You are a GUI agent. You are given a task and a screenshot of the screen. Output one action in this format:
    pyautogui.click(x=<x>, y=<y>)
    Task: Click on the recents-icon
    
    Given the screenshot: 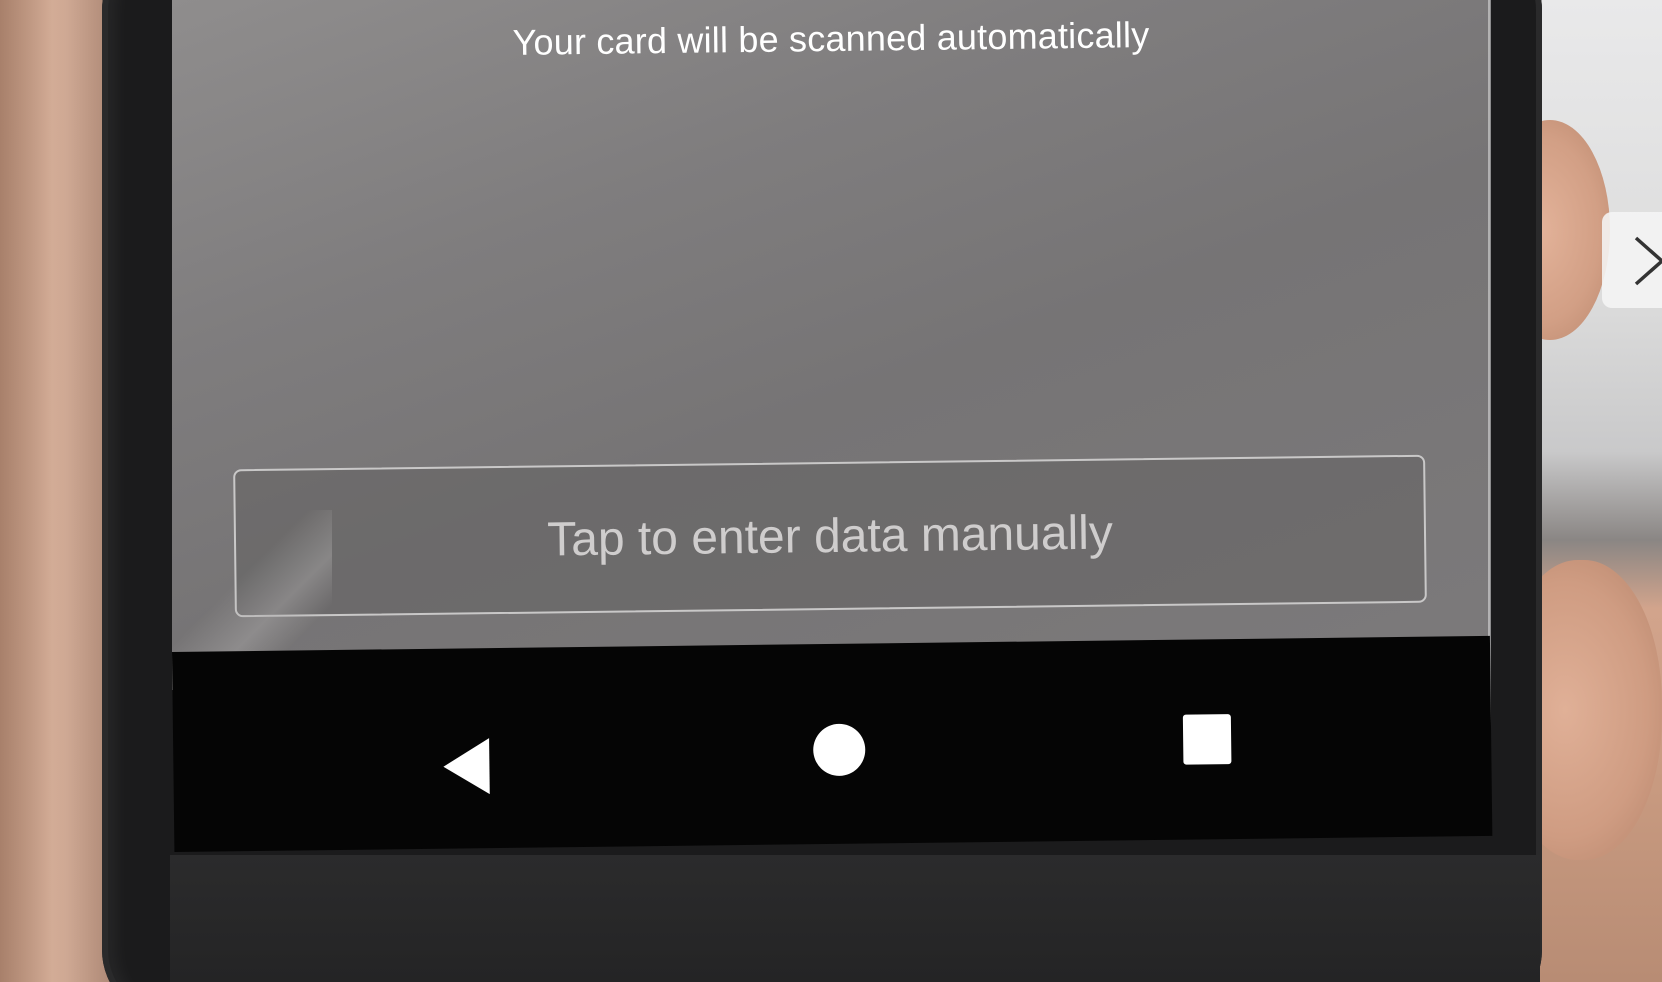 What is the action you would take?
    pyautogui.click(x=1207, y=739)
    